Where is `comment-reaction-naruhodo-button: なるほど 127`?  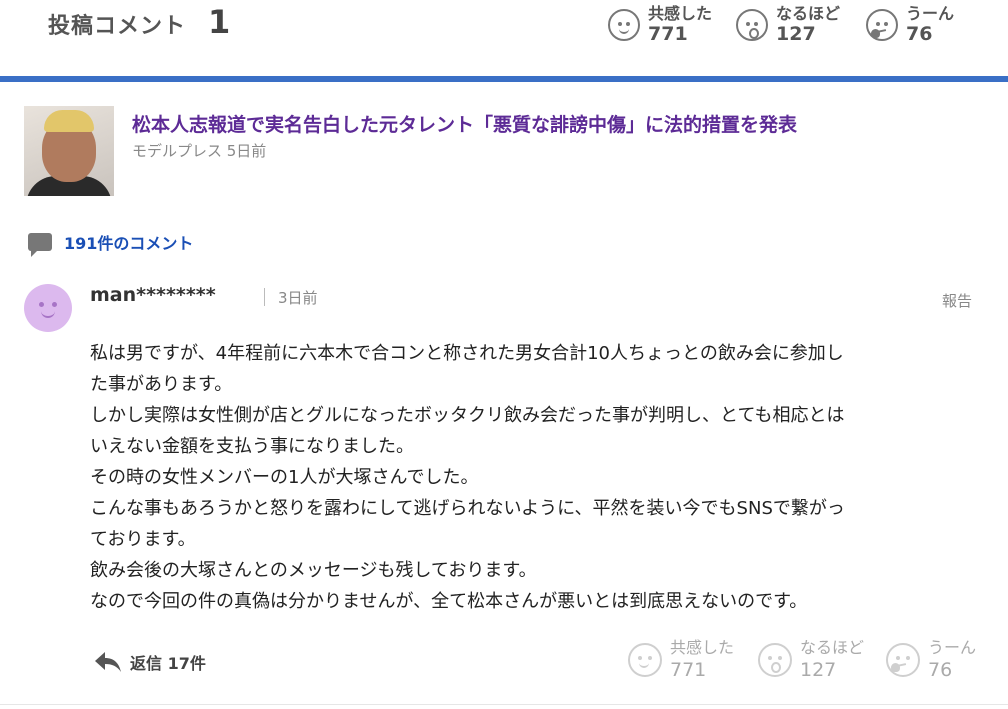
comment-reaction-naruhodo-button: なるほど 127 is located at coordinates (811, 660).